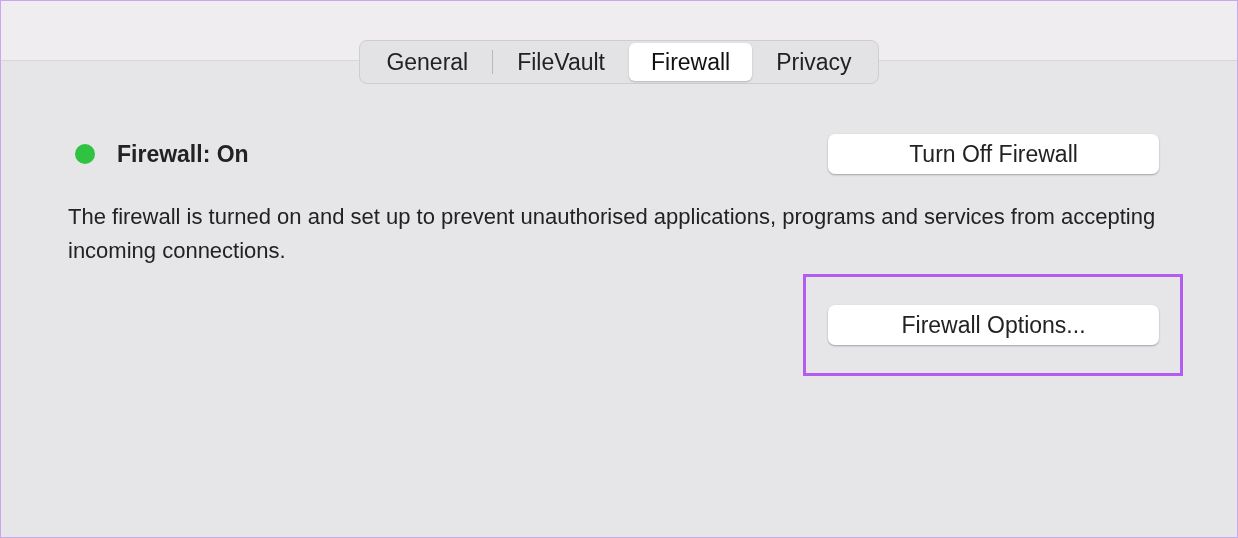 Image resolution: width=1238 pixels, height=538 pixels. What do you see at coordinates (814, 62) in the screenshot?
I see `tab: Privacy` at bounding box center [814, 62].